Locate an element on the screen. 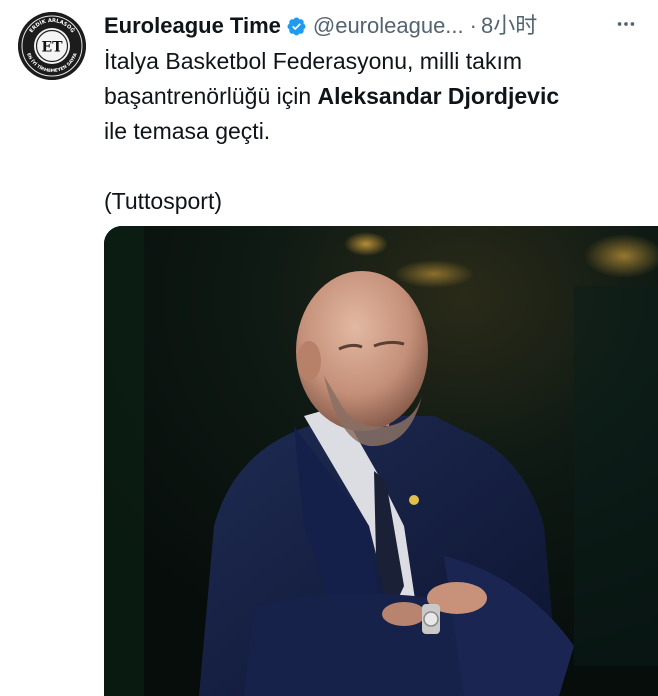 The width and height of the screenshot is (658, 696). mentioned-name: Aleksandar Djordjevic is located at coordinates (438, 96).